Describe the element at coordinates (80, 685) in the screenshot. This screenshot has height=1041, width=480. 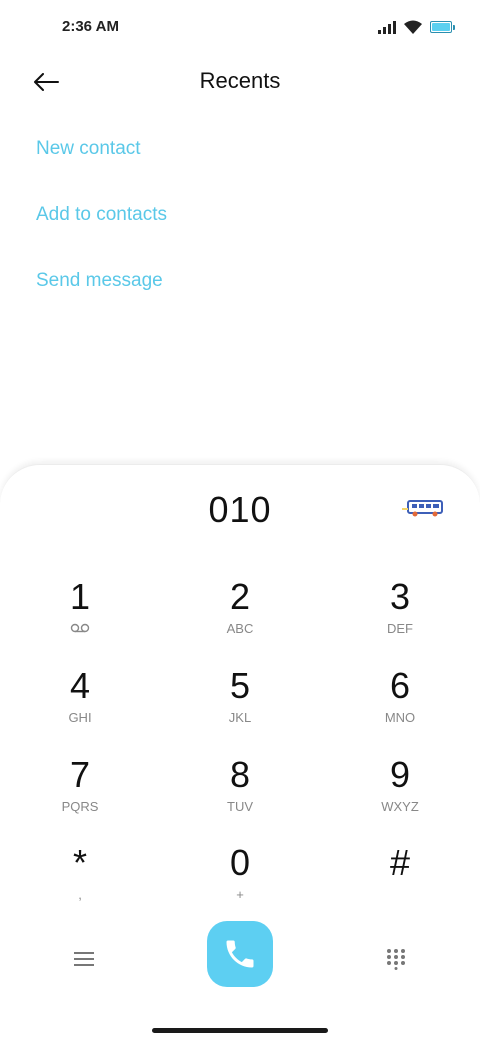
I see `key-digit: 4` at that location.